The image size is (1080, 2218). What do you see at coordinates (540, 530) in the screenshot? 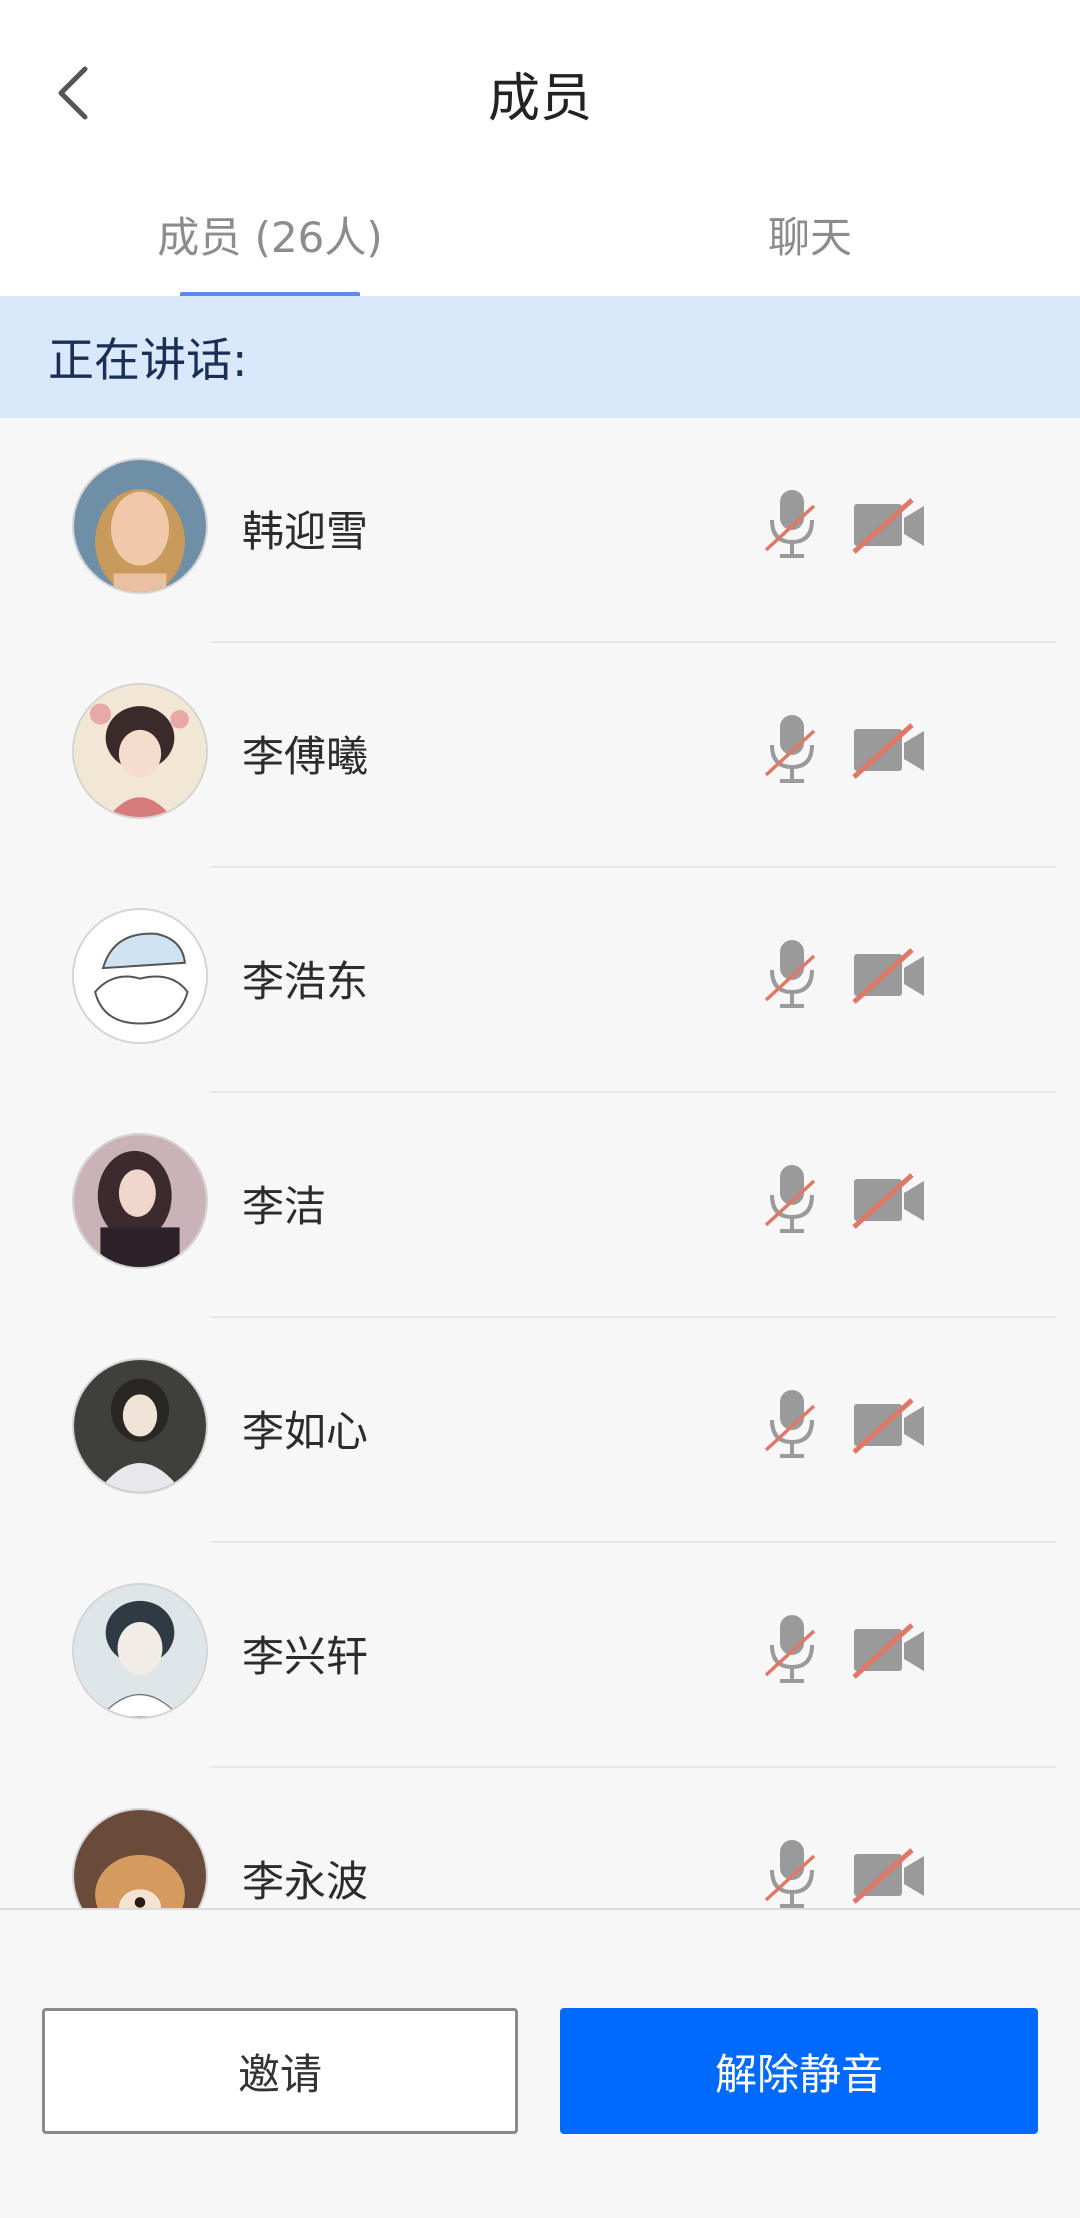
I see `member-row: 韩迎雪` at bounding box center [540, 530].